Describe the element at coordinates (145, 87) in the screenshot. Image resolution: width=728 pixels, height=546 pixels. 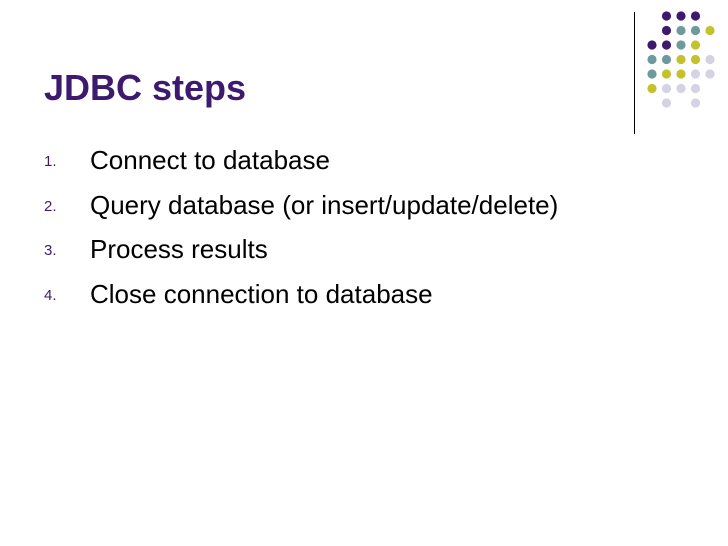
I see `slide-title: JDBC steps` at that location.